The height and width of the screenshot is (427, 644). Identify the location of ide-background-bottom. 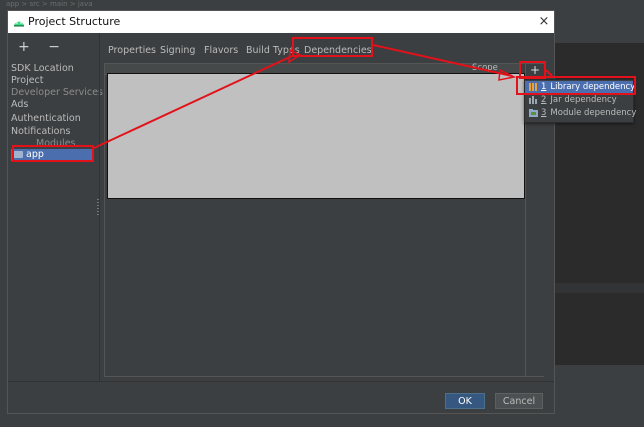
(322, 420).